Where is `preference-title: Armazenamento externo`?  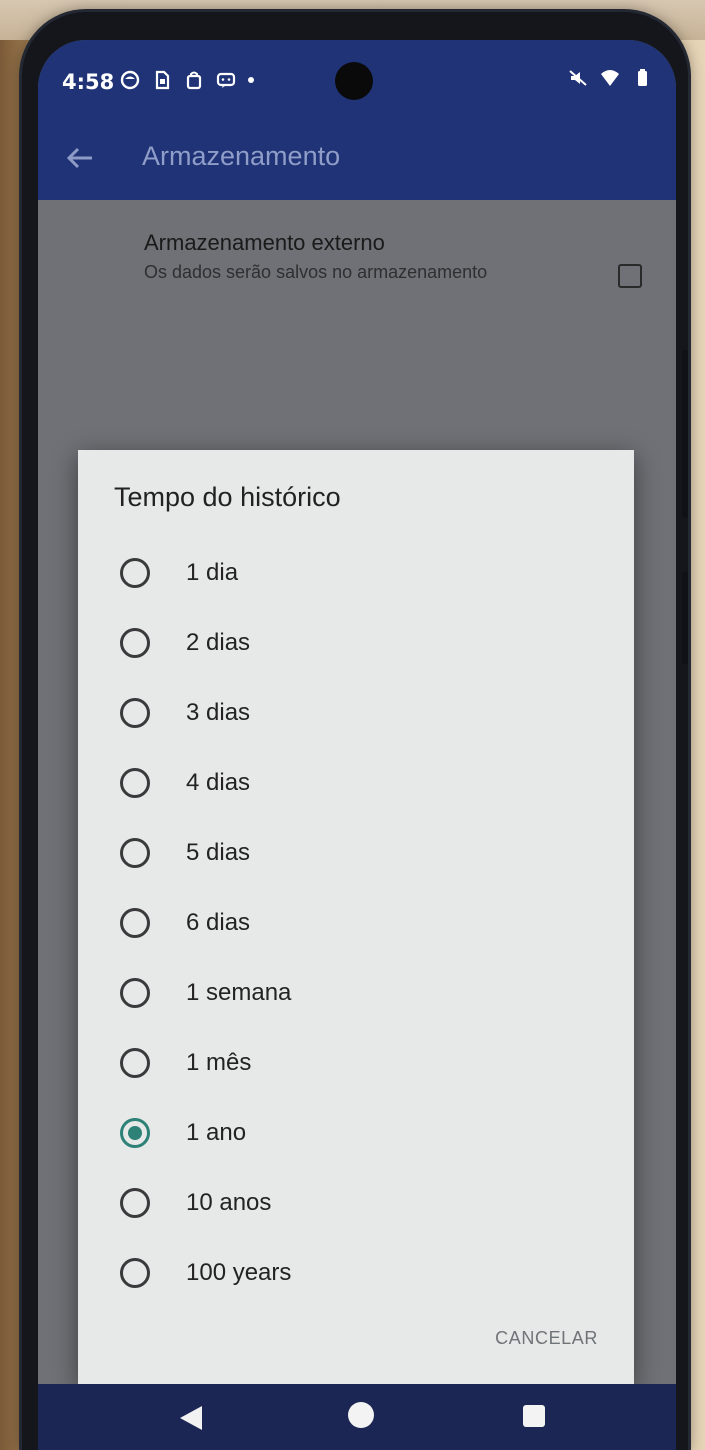
preference-title: Armazenamento externo is located at coordinates (264, 242).